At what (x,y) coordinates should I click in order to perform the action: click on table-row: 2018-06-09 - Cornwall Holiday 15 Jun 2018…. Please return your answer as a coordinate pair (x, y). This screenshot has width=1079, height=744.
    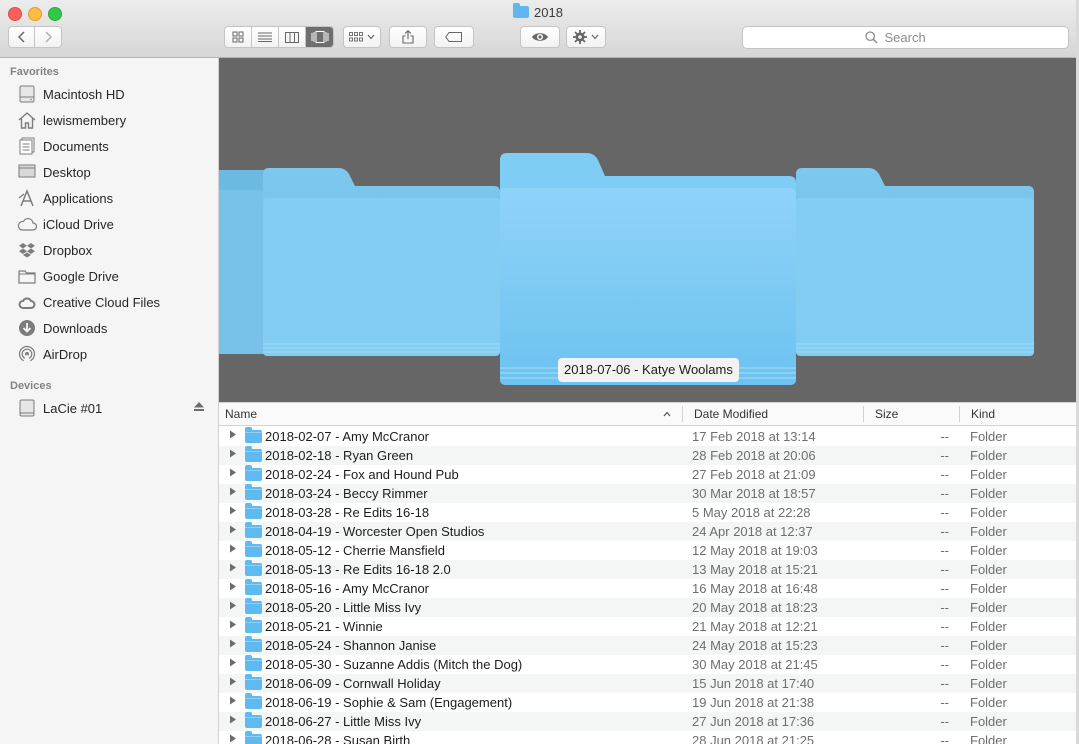
    Looking at the image, I should click on (647, 683).